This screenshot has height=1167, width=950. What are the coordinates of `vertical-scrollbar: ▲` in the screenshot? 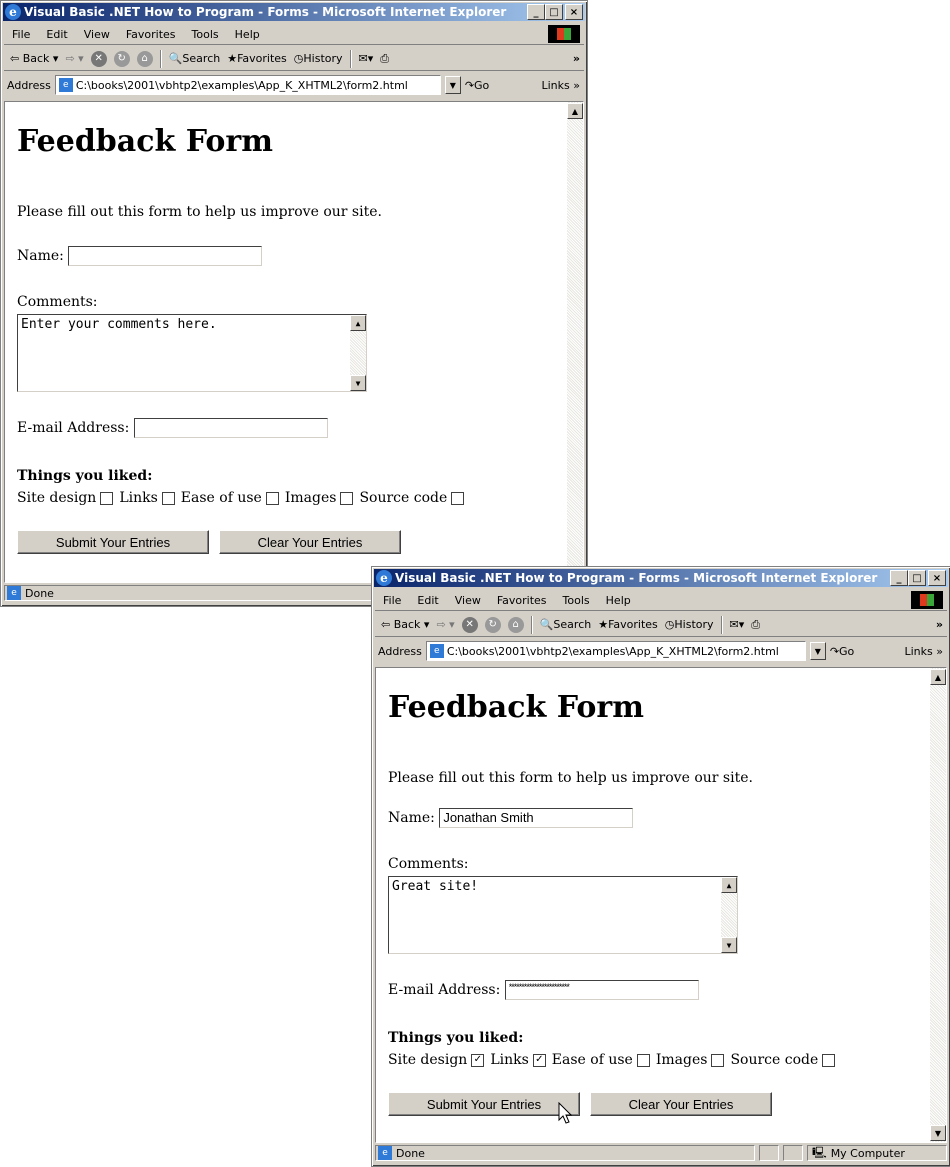 It's located at (575, 342).